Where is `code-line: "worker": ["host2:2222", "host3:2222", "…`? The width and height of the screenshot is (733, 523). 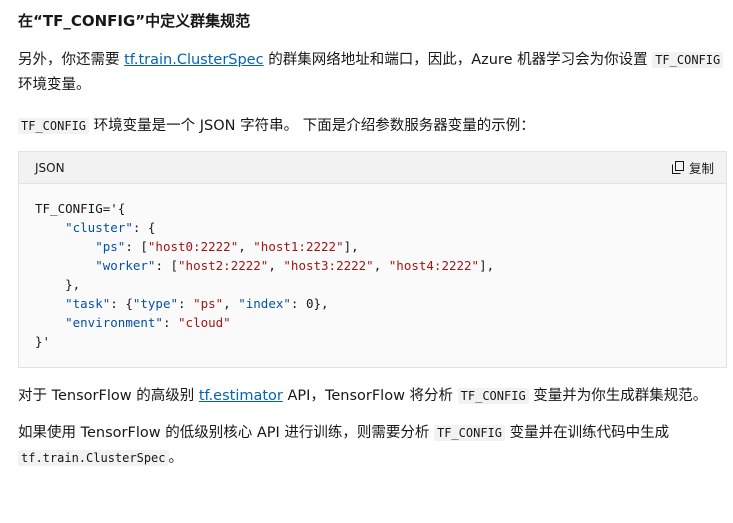 code-line: "worker": ["host2:2222", "host3:2222", "… is located at coordinates (295, 265).